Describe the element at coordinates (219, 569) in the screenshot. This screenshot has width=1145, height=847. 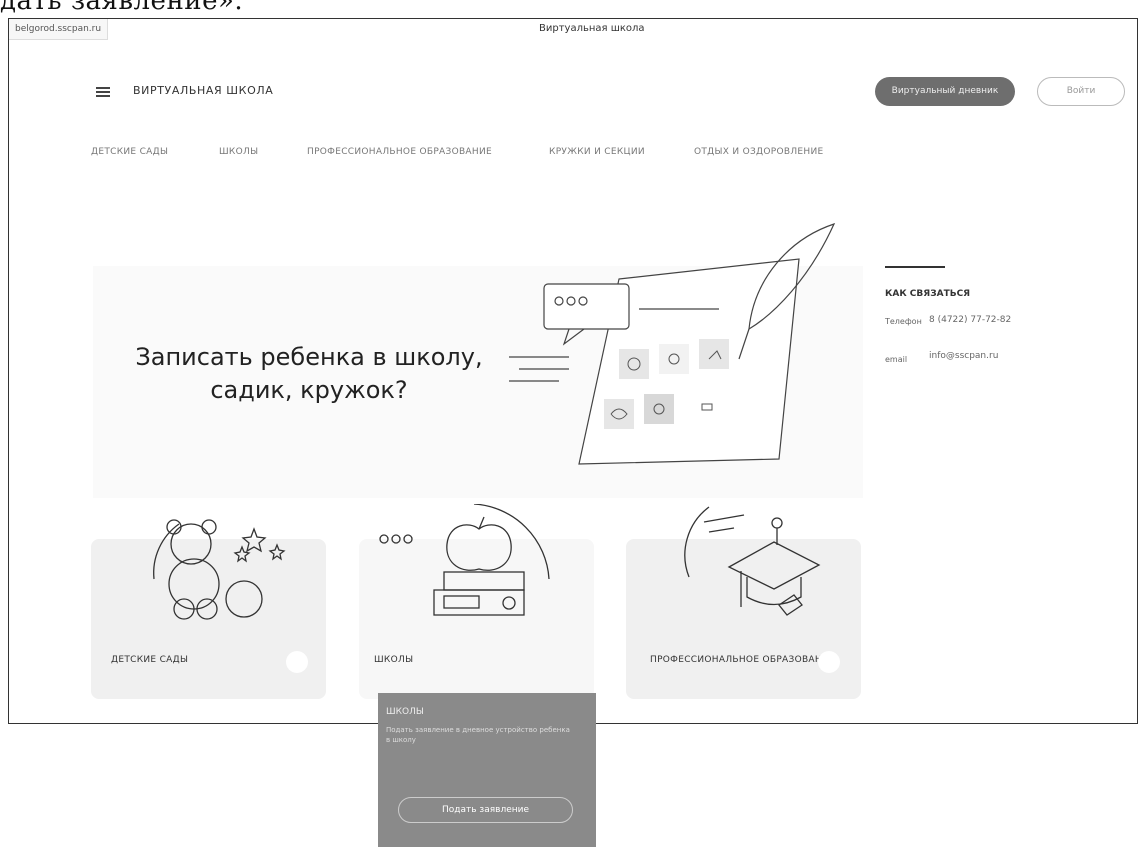
I see `teddy-bear-icon` at that location.